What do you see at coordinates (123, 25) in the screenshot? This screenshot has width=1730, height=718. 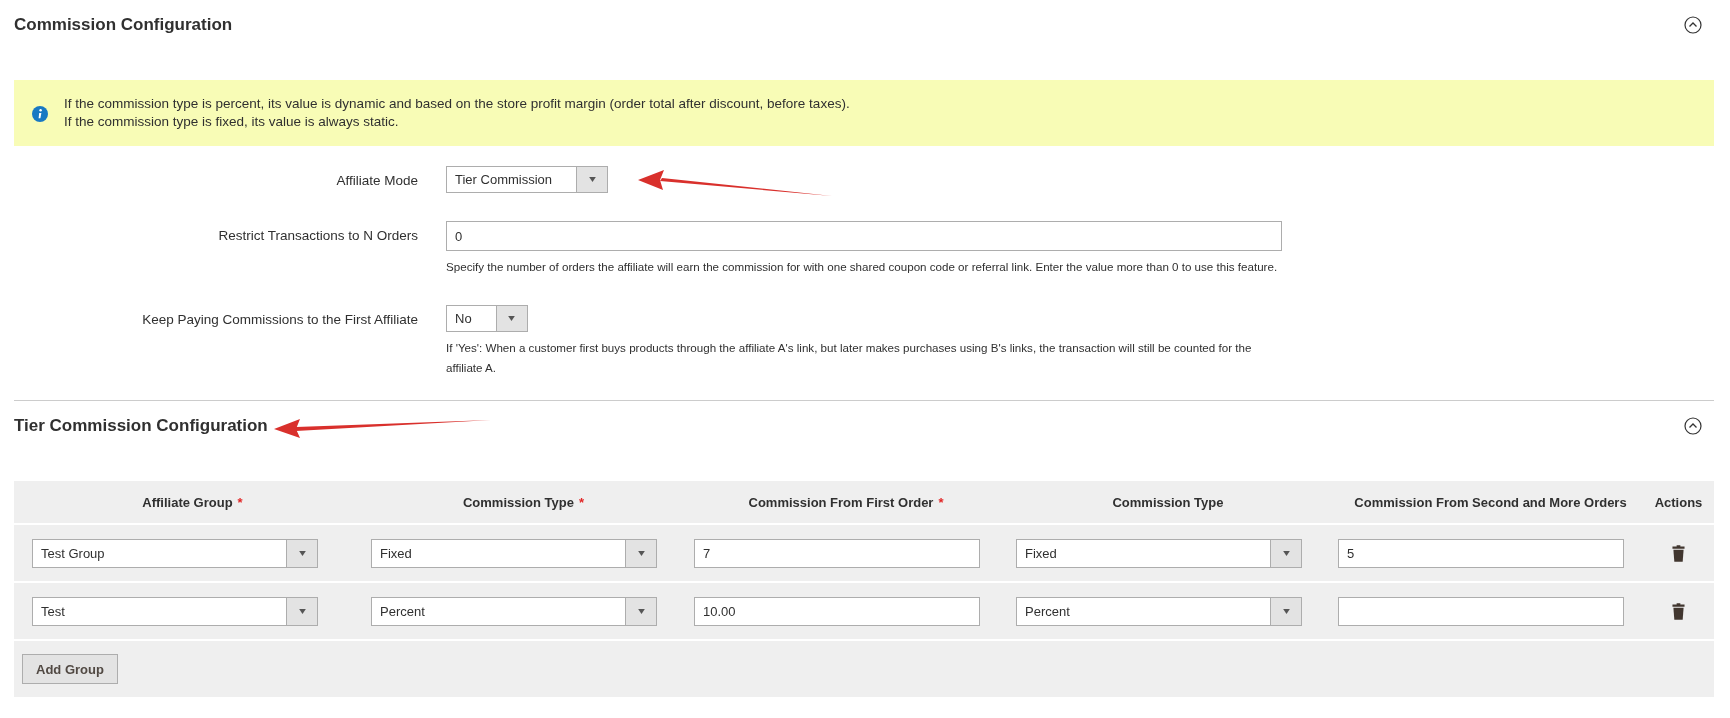 I see `section-title: Commission Configuration` at bounding box center [123, 25].